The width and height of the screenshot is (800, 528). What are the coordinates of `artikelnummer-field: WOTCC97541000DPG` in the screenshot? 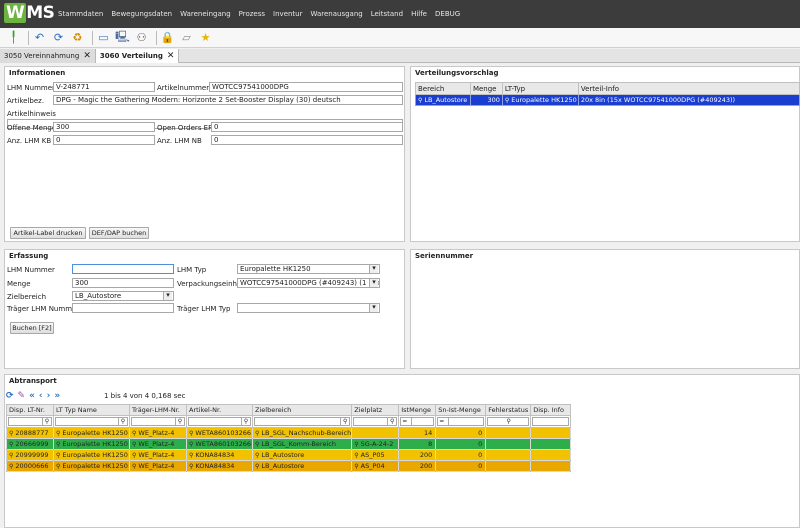 It's located at (306, 87).